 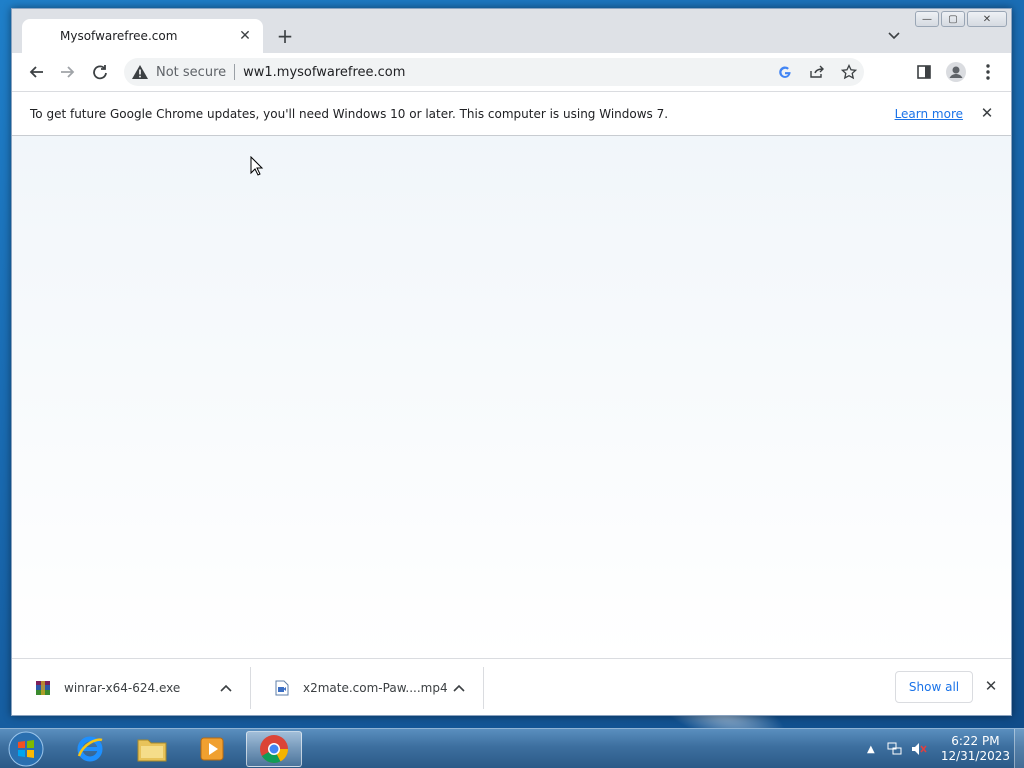 I want to click on reload-icon, so click(x=100, y=72).